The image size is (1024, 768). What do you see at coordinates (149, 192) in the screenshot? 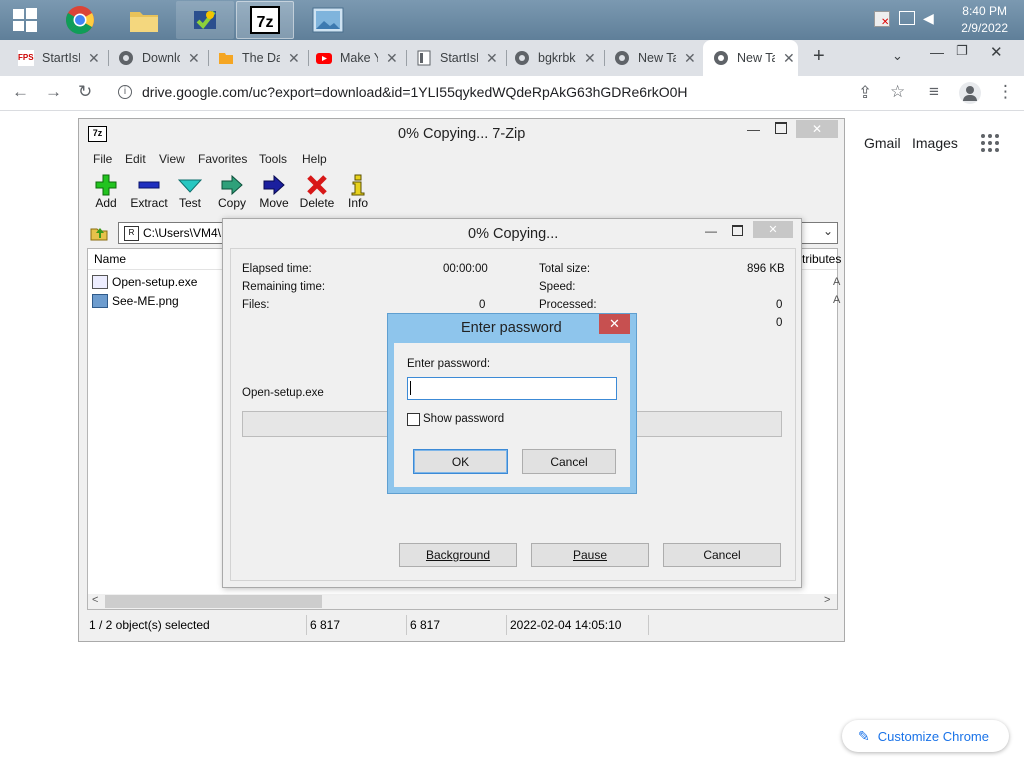
I see `extract-button: Extract` at bounding box center [149, 192].